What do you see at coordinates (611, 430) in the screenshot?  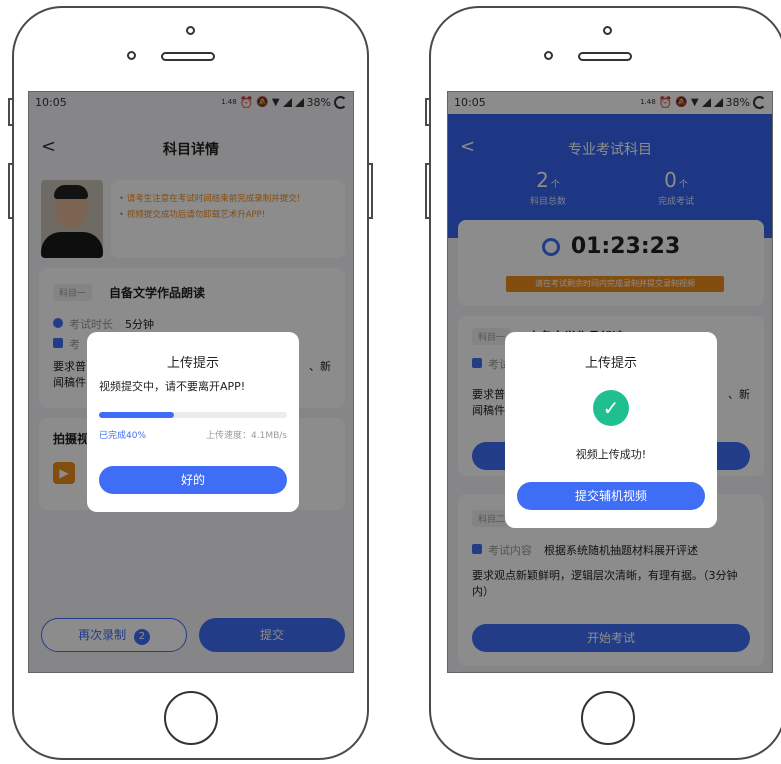 I see `upload-success-modal: 上传提示 ✓ 视频上传成功! 提交辅机视频` at bounding box center [611, 430].